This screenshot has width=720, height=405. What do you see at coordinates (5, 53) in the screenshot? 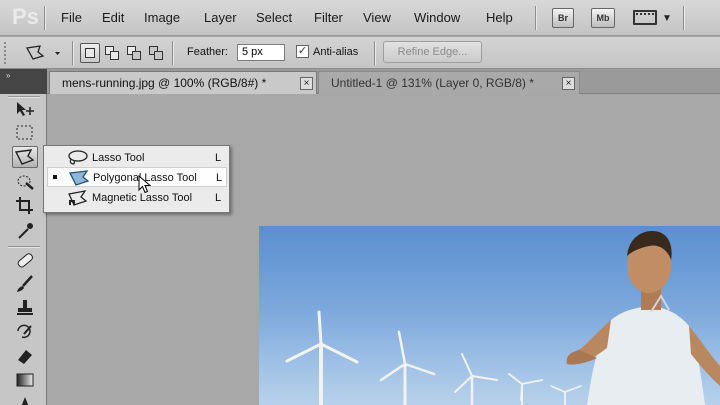
I see `options-grip` at bounding box center [5, 53].